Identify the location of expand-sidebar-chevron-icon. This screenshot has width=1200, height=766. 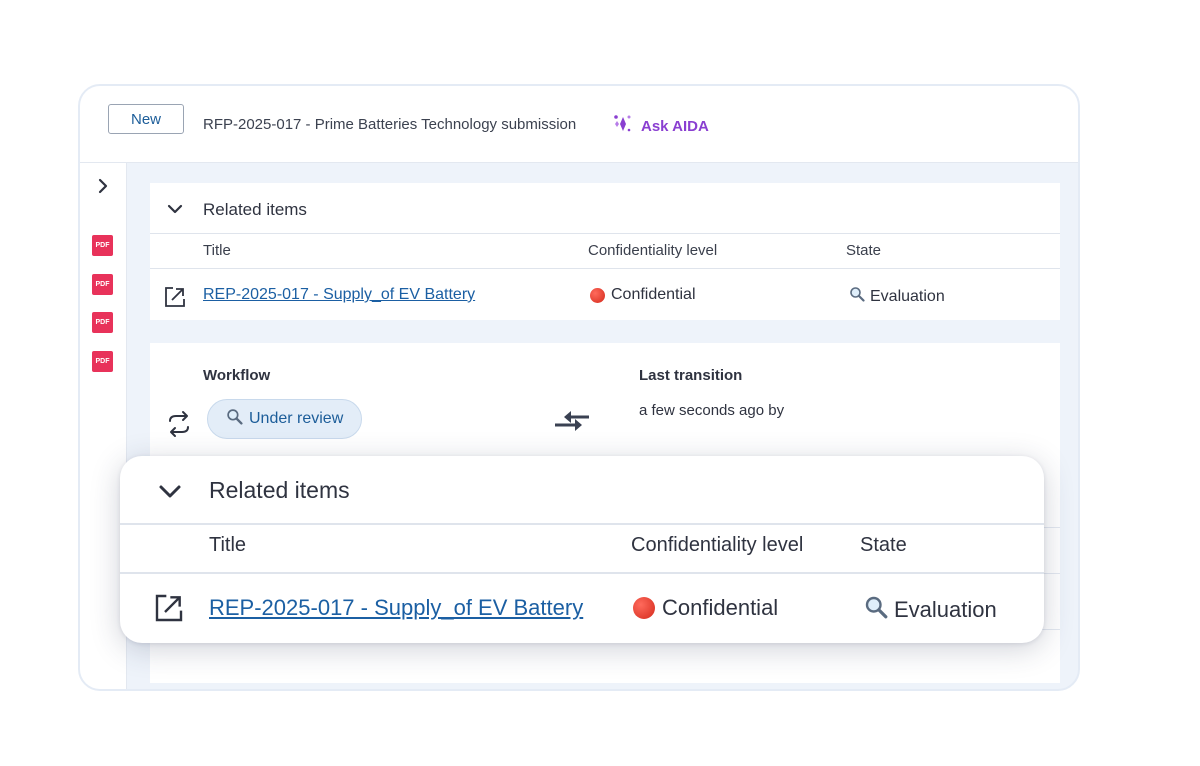
(103, 188).